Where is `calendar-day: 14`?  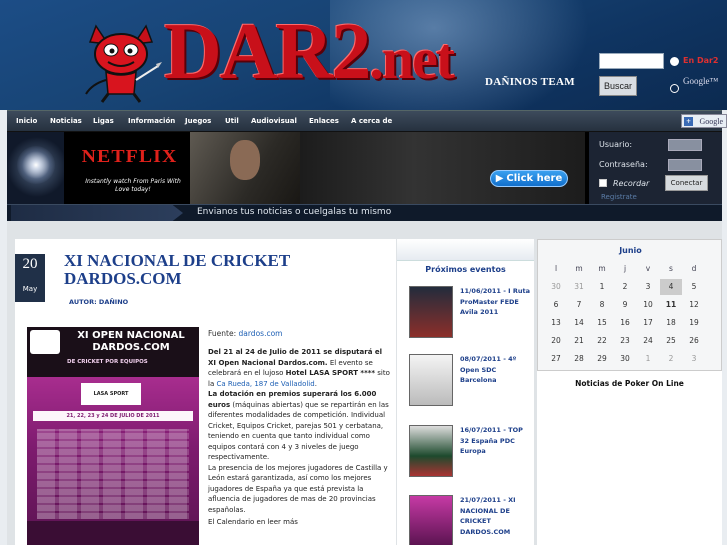 calendar-day: 14 is located at coordinates (579, 323).